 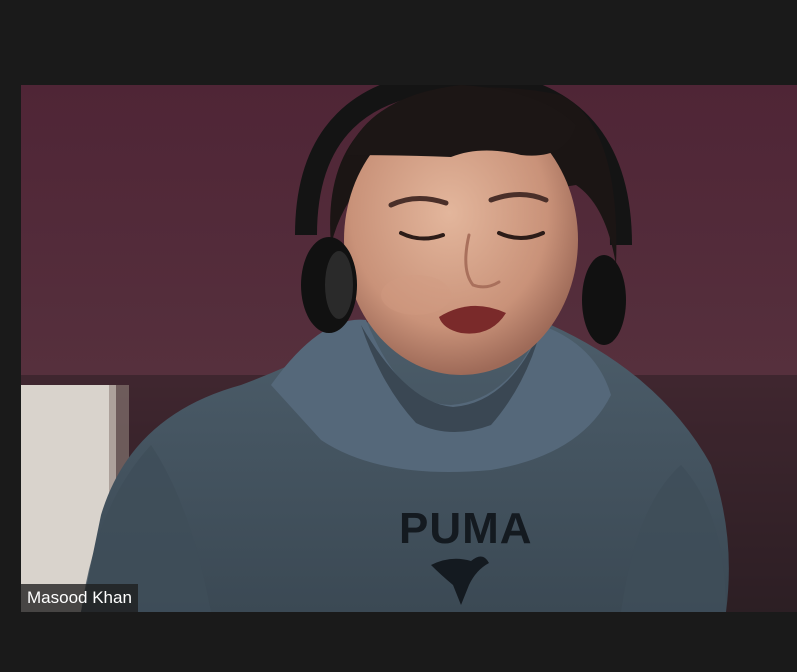 I want to click on svg-text: PUMA, so click(x=466, y=528).